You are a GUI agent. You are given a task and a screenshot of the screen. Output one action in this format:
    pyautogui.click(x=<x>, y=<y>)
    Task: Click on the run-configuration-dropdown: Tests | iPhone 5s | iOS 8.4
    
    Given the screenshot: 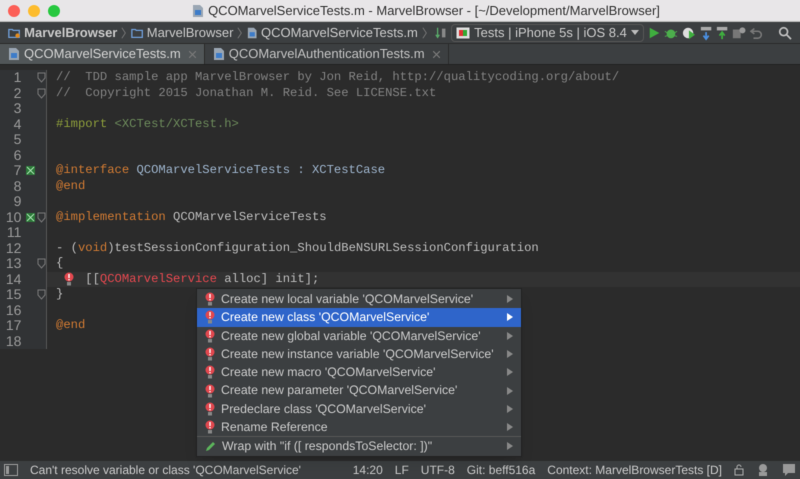 What is the action you would take?
    pyautogui.click(x=547, y=33)
    